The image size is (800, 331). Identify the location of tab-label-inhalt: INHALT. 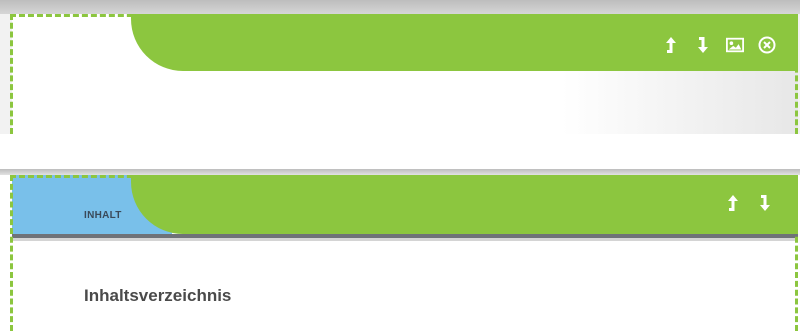
(103, 215).